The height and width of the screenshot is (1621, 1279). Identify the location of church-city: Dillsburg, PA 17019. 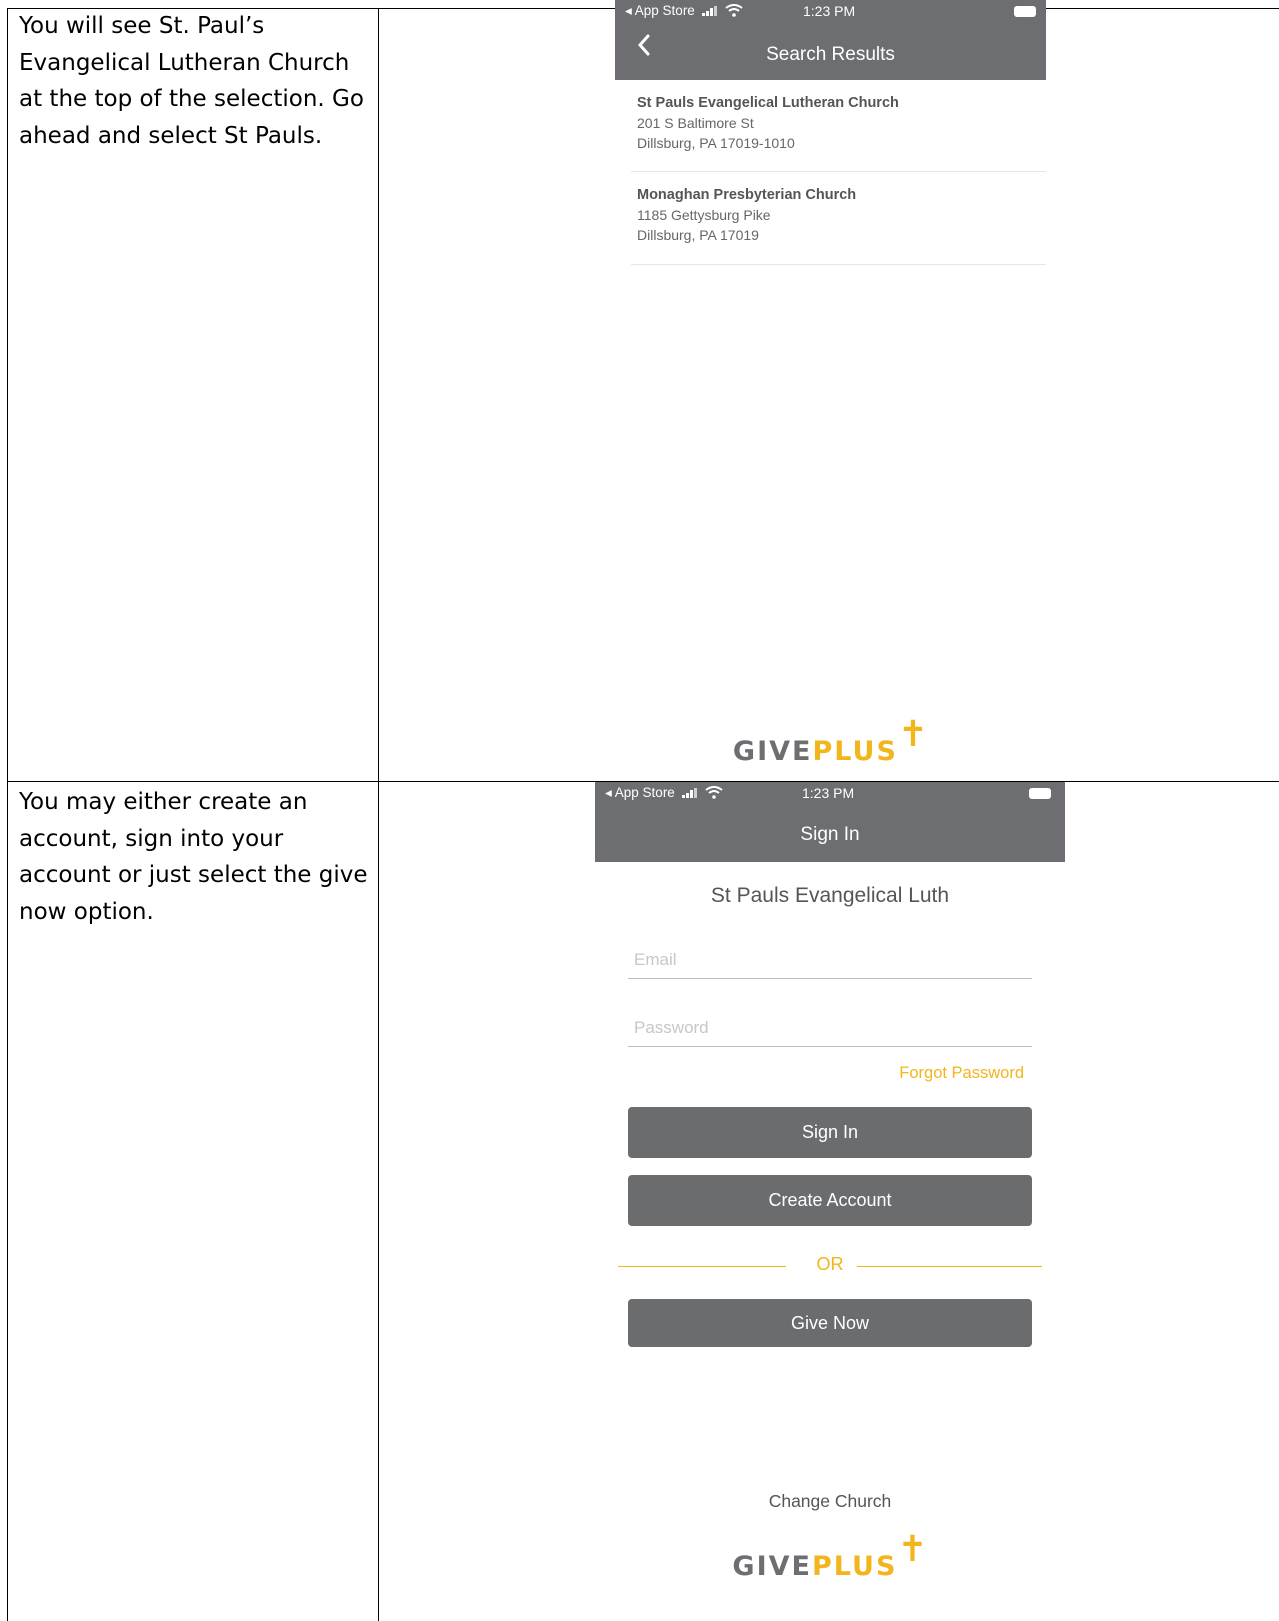
(698, 235).